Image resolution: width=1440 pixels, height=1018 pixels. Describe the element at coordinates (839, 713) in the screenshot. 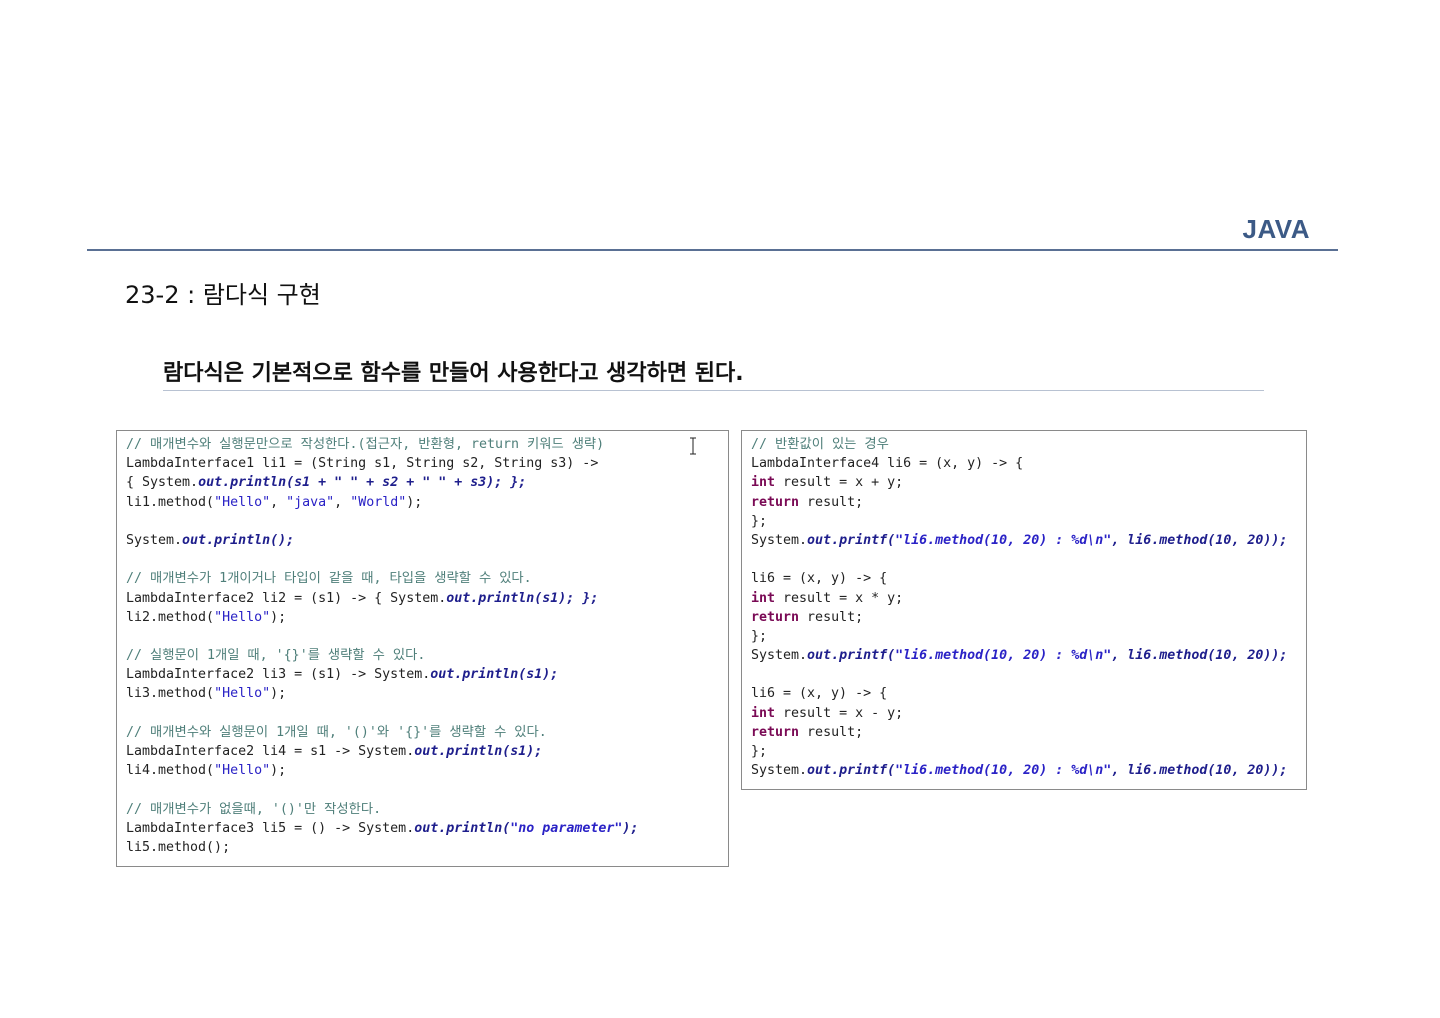

I see `code-token: result = x - y;` at that location.